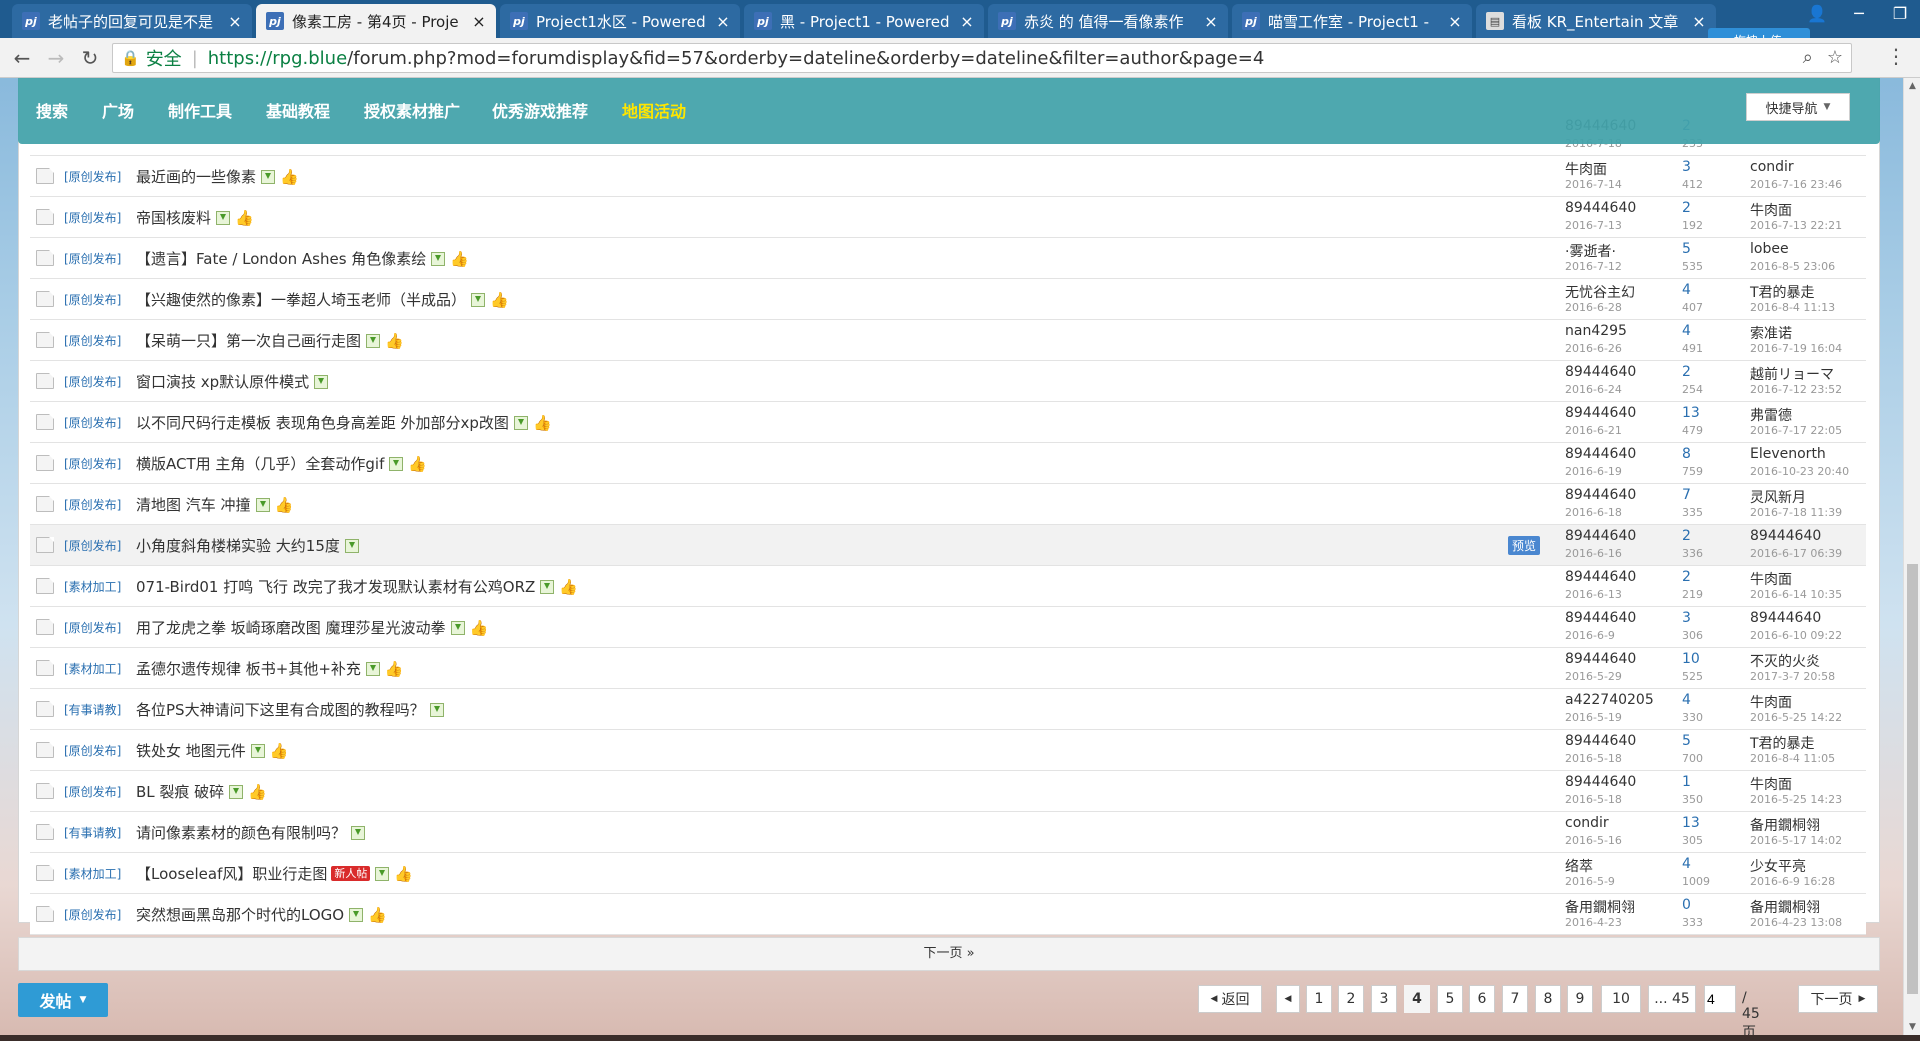 The width and height of the screenshot is (1920, 1041). Describe the element at coordinates (238, 545) in the screenshot. I see `thread-title: 小角度斜角楼梯实验 大约15度` at that location.